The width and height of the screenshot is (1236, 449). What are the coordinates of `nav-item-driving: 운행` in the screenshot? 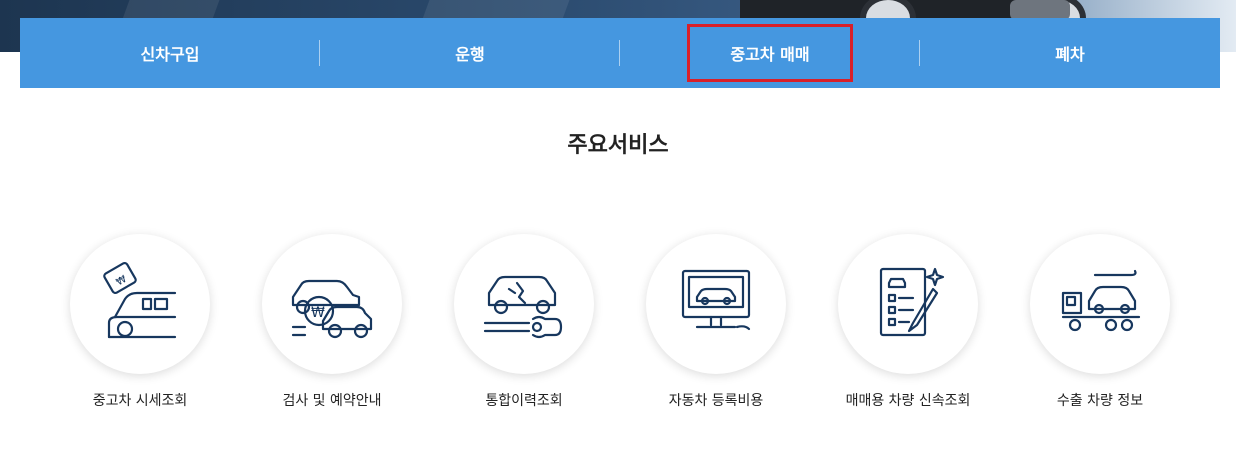 It's located at (470, 53).